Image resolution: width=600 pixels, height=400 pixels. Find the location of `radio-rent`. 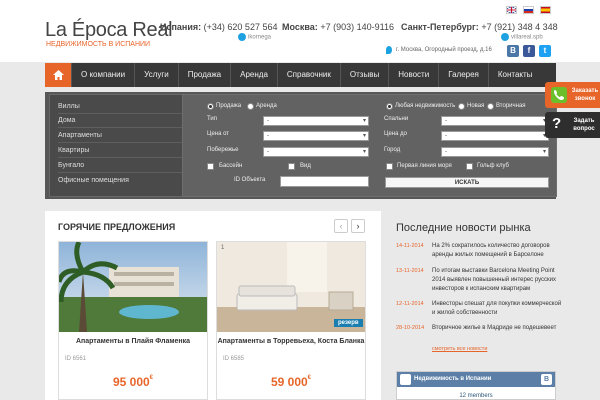

radio-rent is located at coordinates (250, 106).